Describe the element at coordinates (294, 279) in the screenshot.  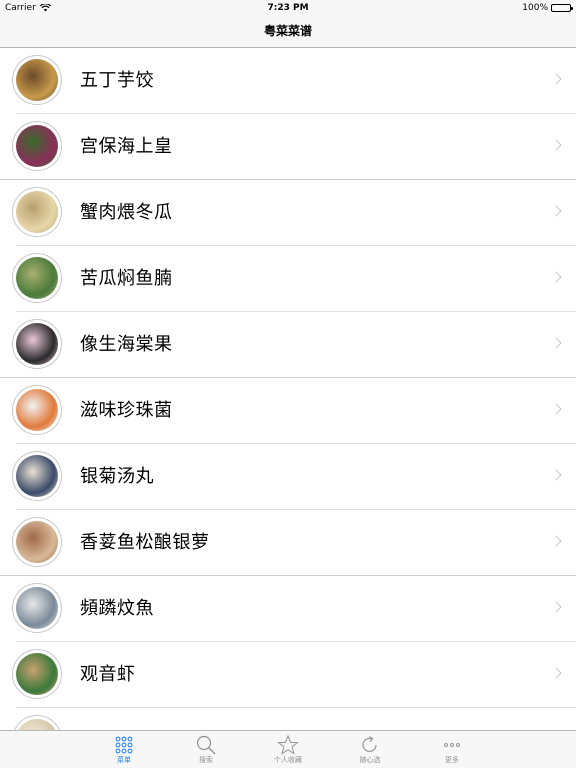
I see `list-item: 苦瓜焖鱼腩` at that location.